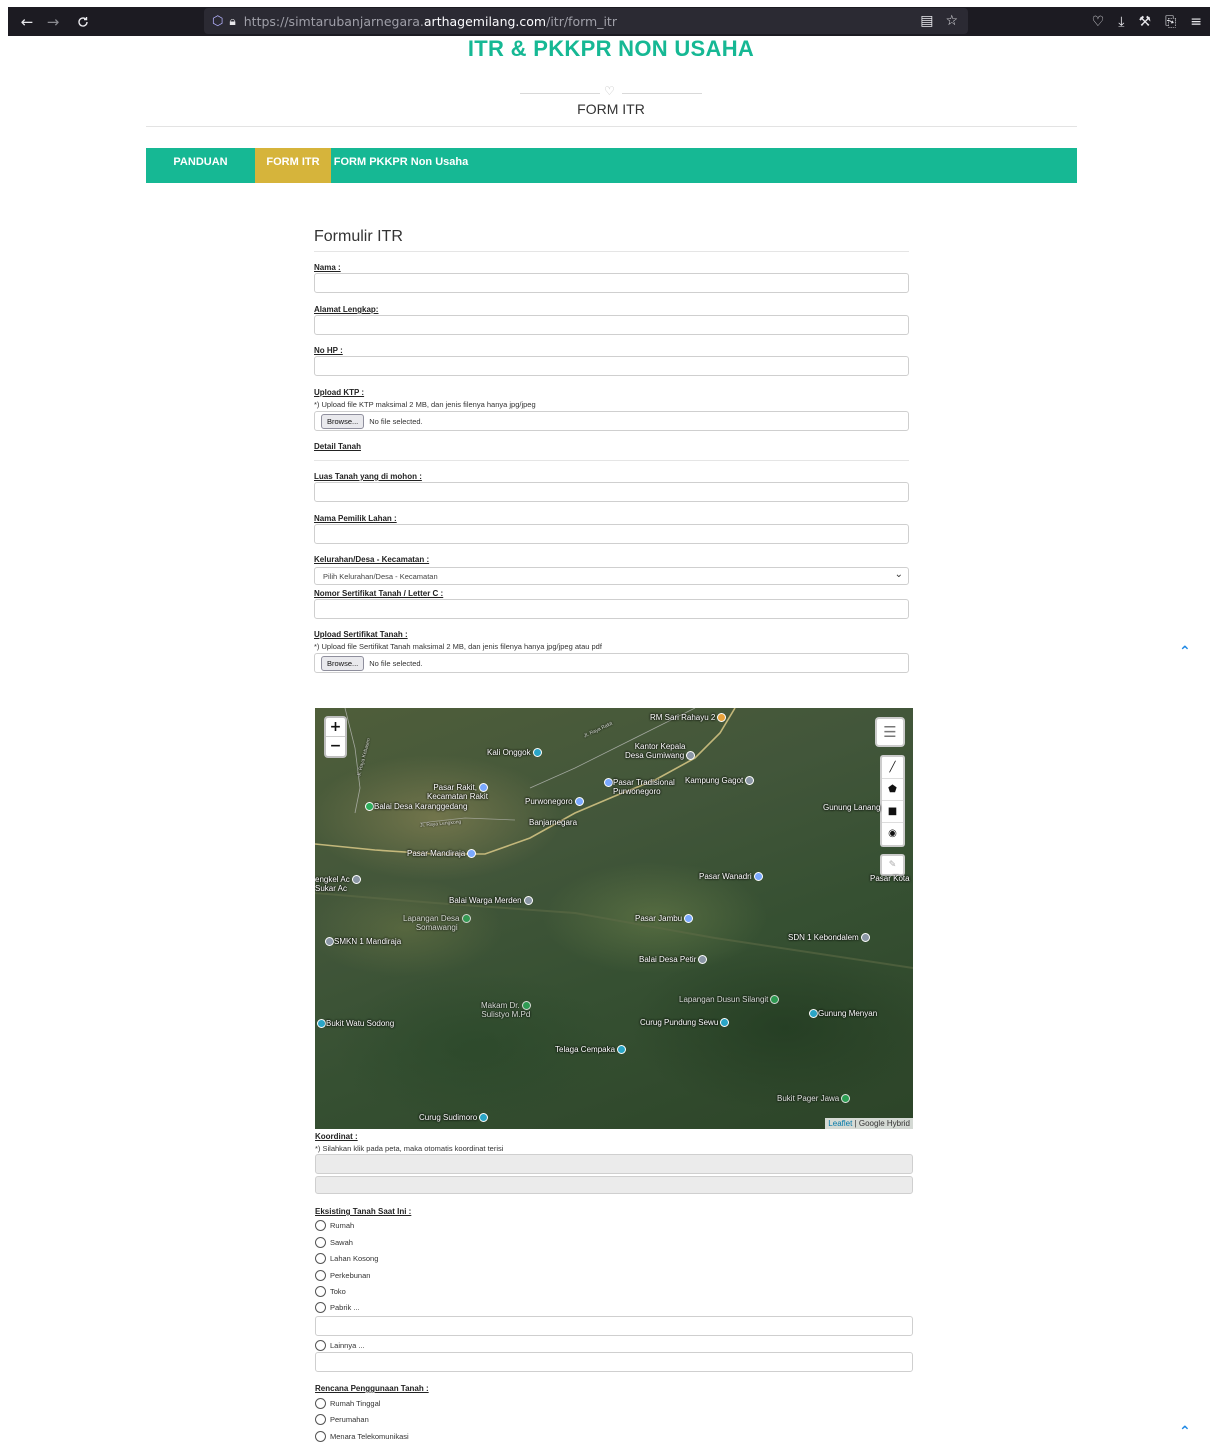 The width and height of the screenshot is (1210, 1448). What do you see at coordinates (338, 884) in the screenshot?
I see `map-label: engkel Ac Sukar Ac` at bounding box center [338, 884].